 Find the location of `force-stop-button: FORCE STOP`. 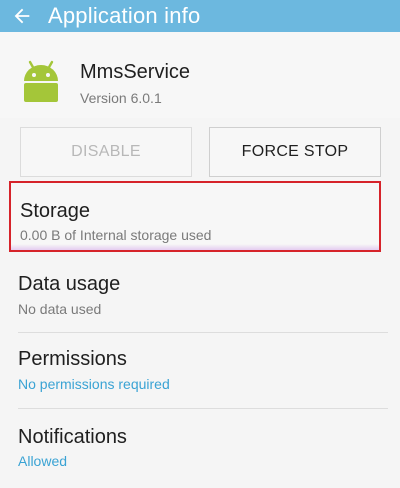

force-stop-button: FORCE STOP is located at coordinates (295, 152).